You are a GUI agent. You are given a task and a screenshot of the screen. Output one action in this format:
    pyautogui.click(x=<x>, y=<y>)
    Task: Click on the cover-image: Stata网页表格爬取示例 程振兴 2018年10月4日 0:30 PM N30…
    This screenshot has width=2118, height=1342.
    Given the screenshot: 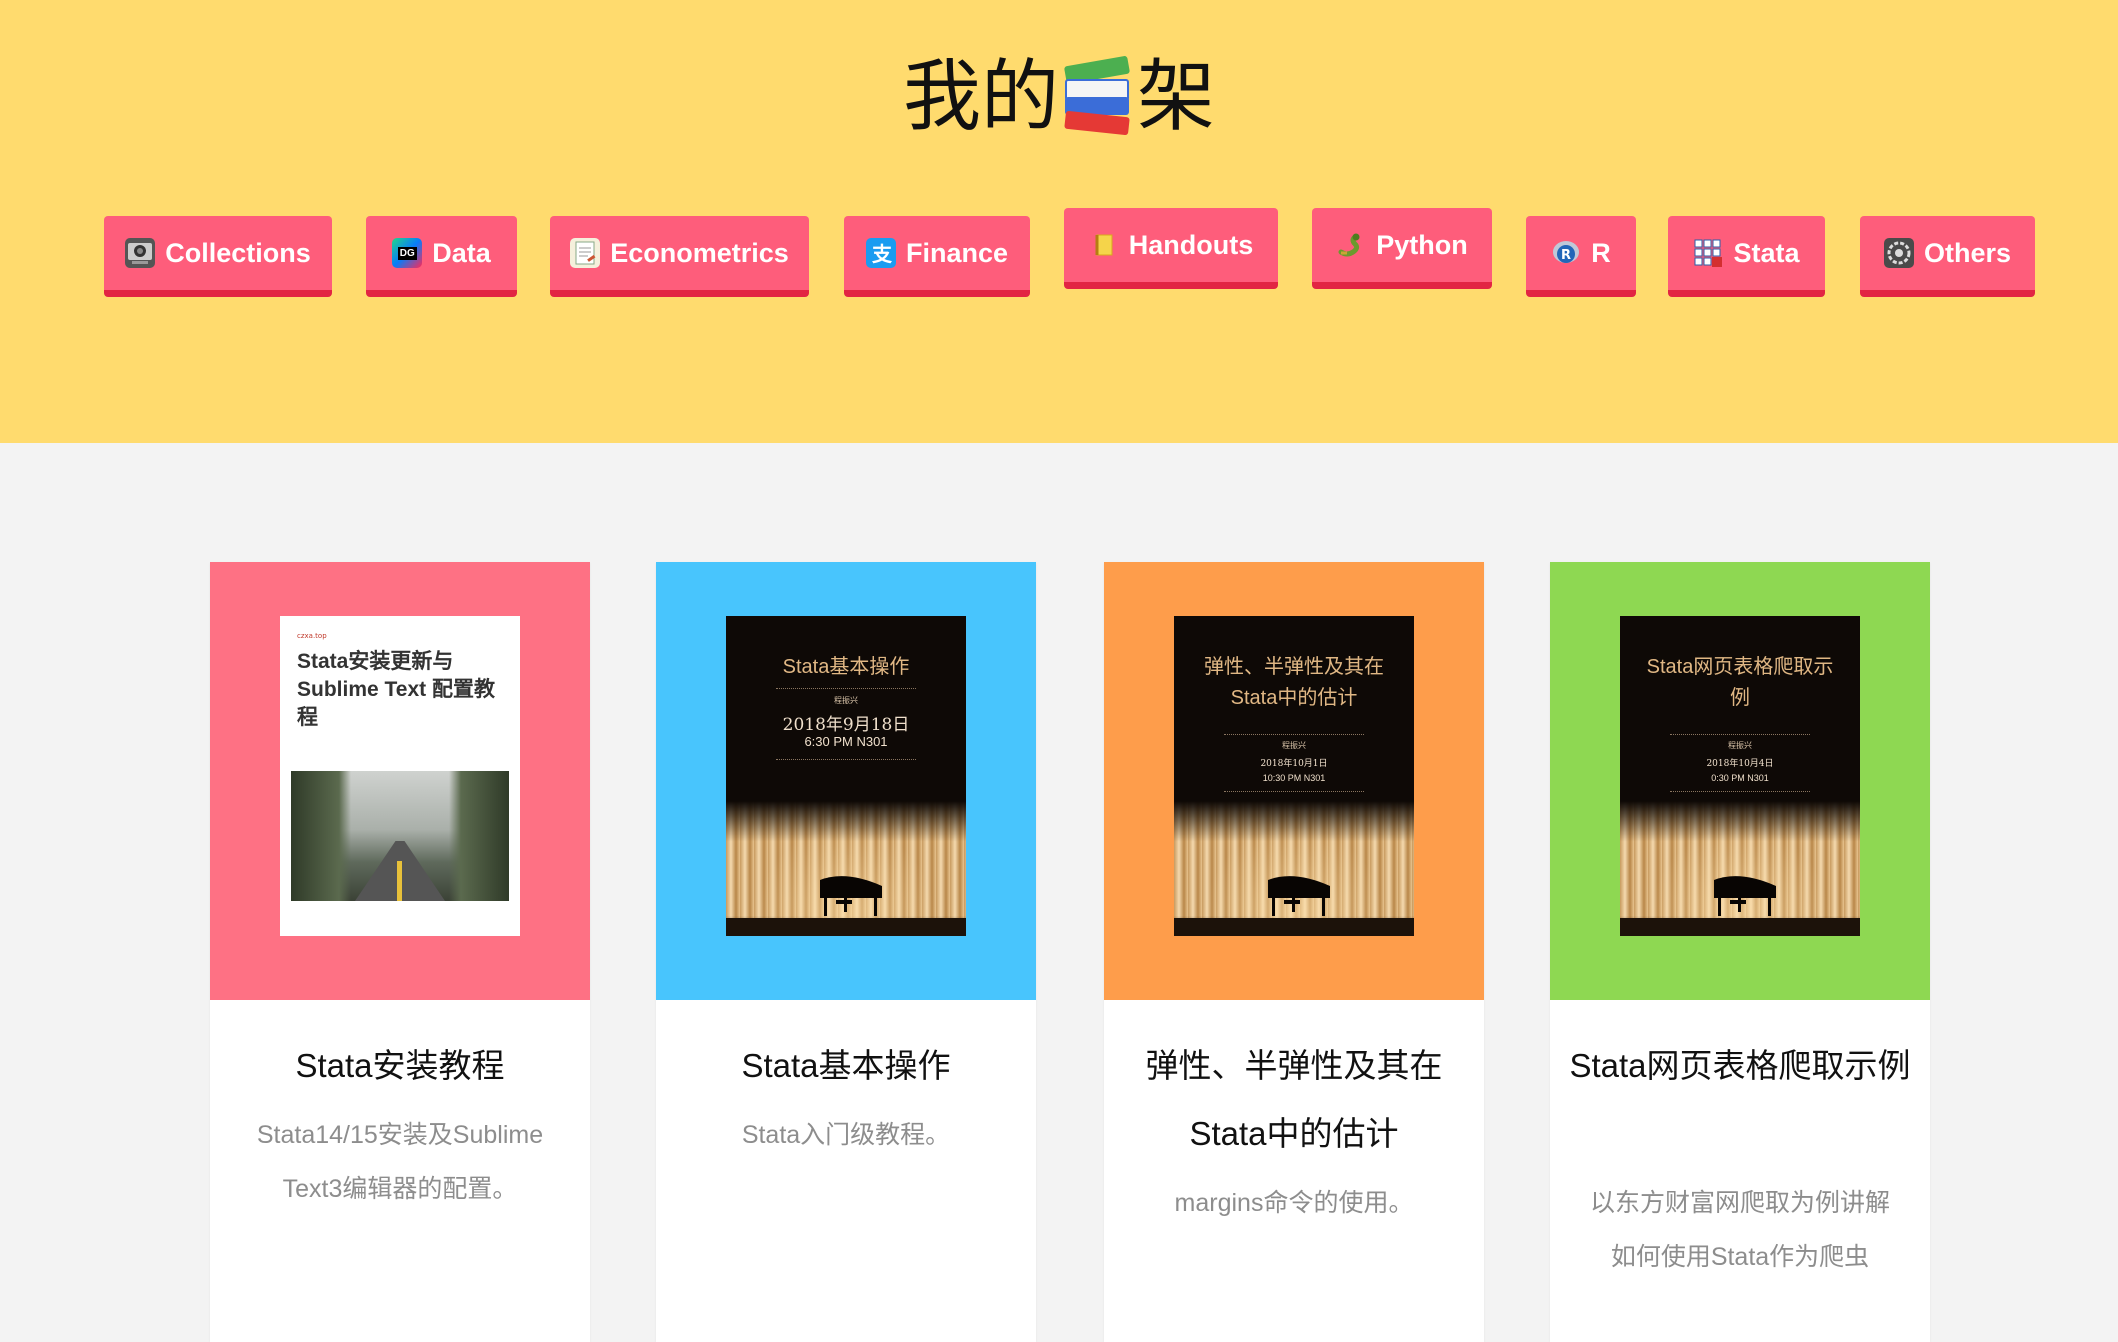 What is the action you would take?
    pyautogui.click(x=1740, y=776)
    